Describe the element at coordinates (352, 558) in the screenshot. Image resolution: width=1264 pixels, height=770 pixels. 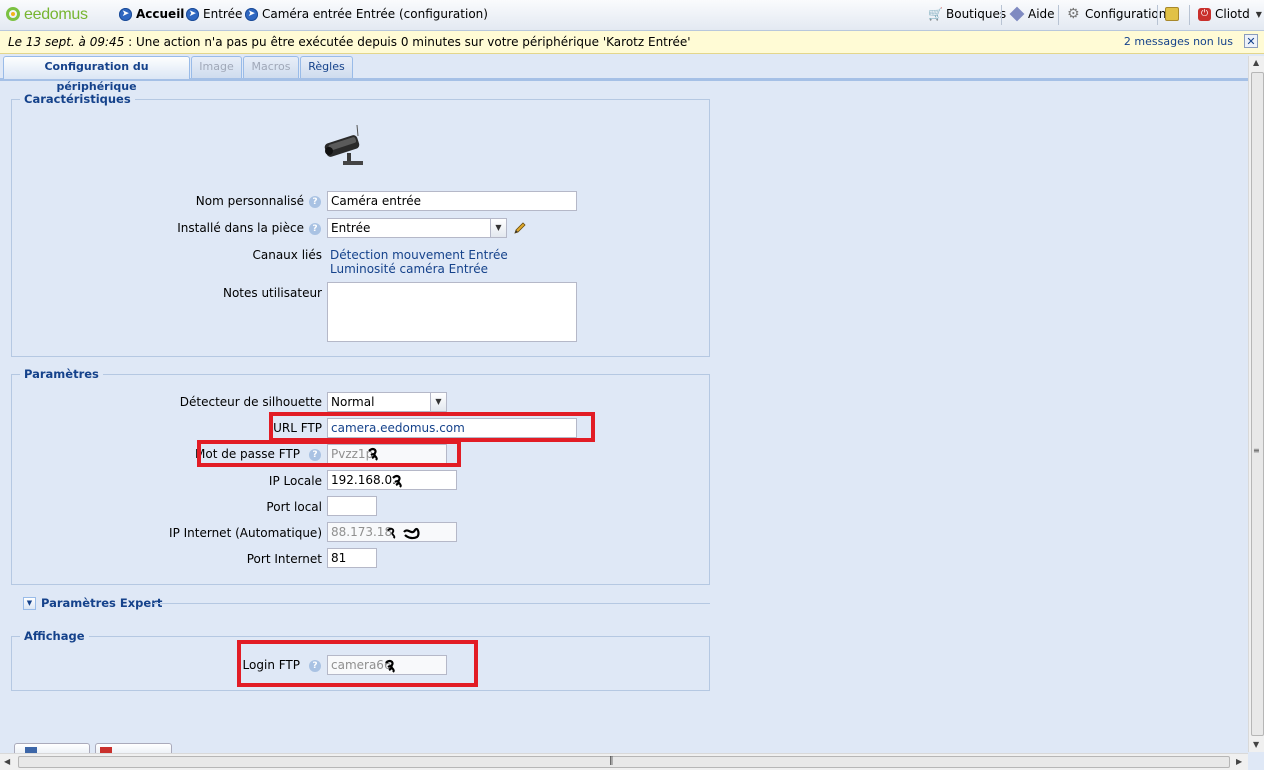
I see `internet-port-input: 81` at that location.